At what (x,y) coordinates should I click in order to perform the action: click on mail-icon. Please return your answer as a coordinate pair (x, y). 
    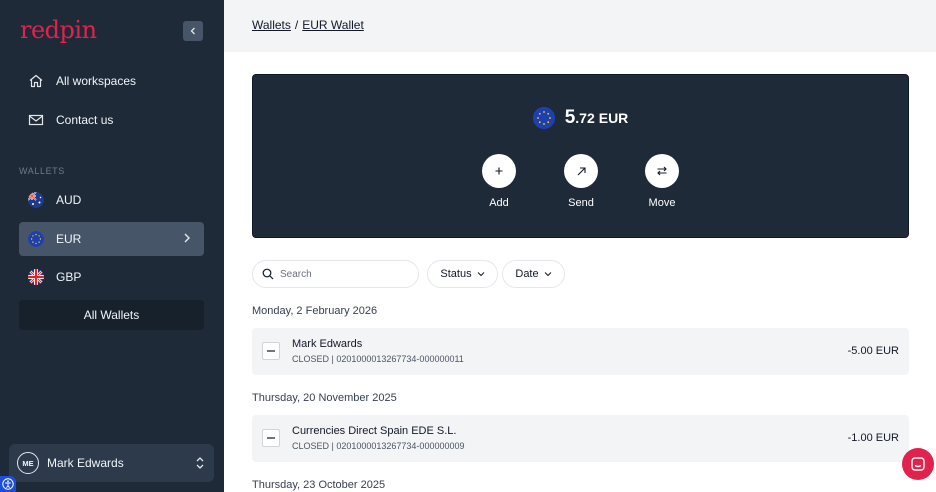
    Looking at the image, I should click on (36, 120).